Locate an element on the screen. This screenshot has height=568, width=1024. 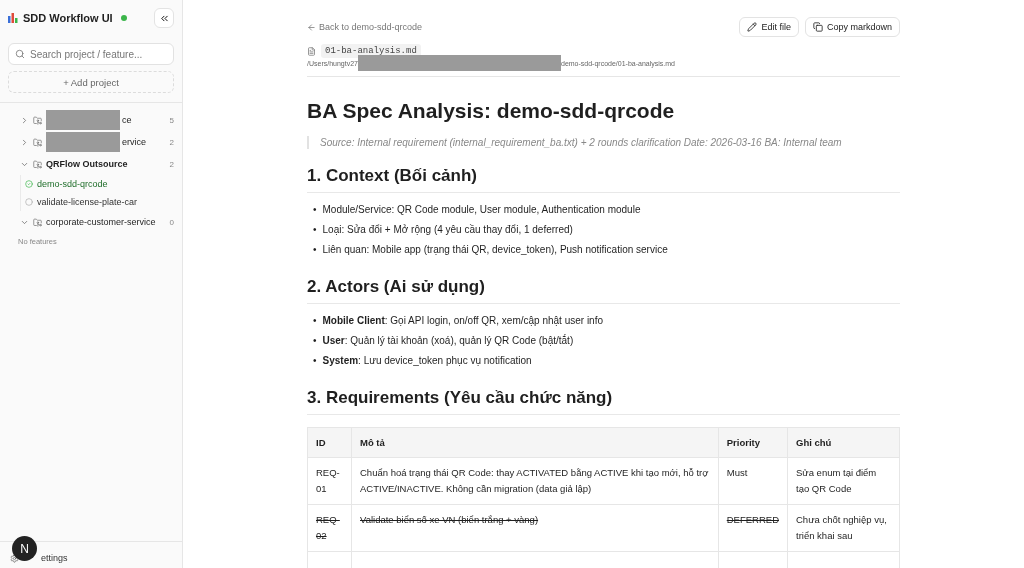
table-cell: Validate biển số xe VN (biển trắng + vàng) is located at coordinates (535, 528).